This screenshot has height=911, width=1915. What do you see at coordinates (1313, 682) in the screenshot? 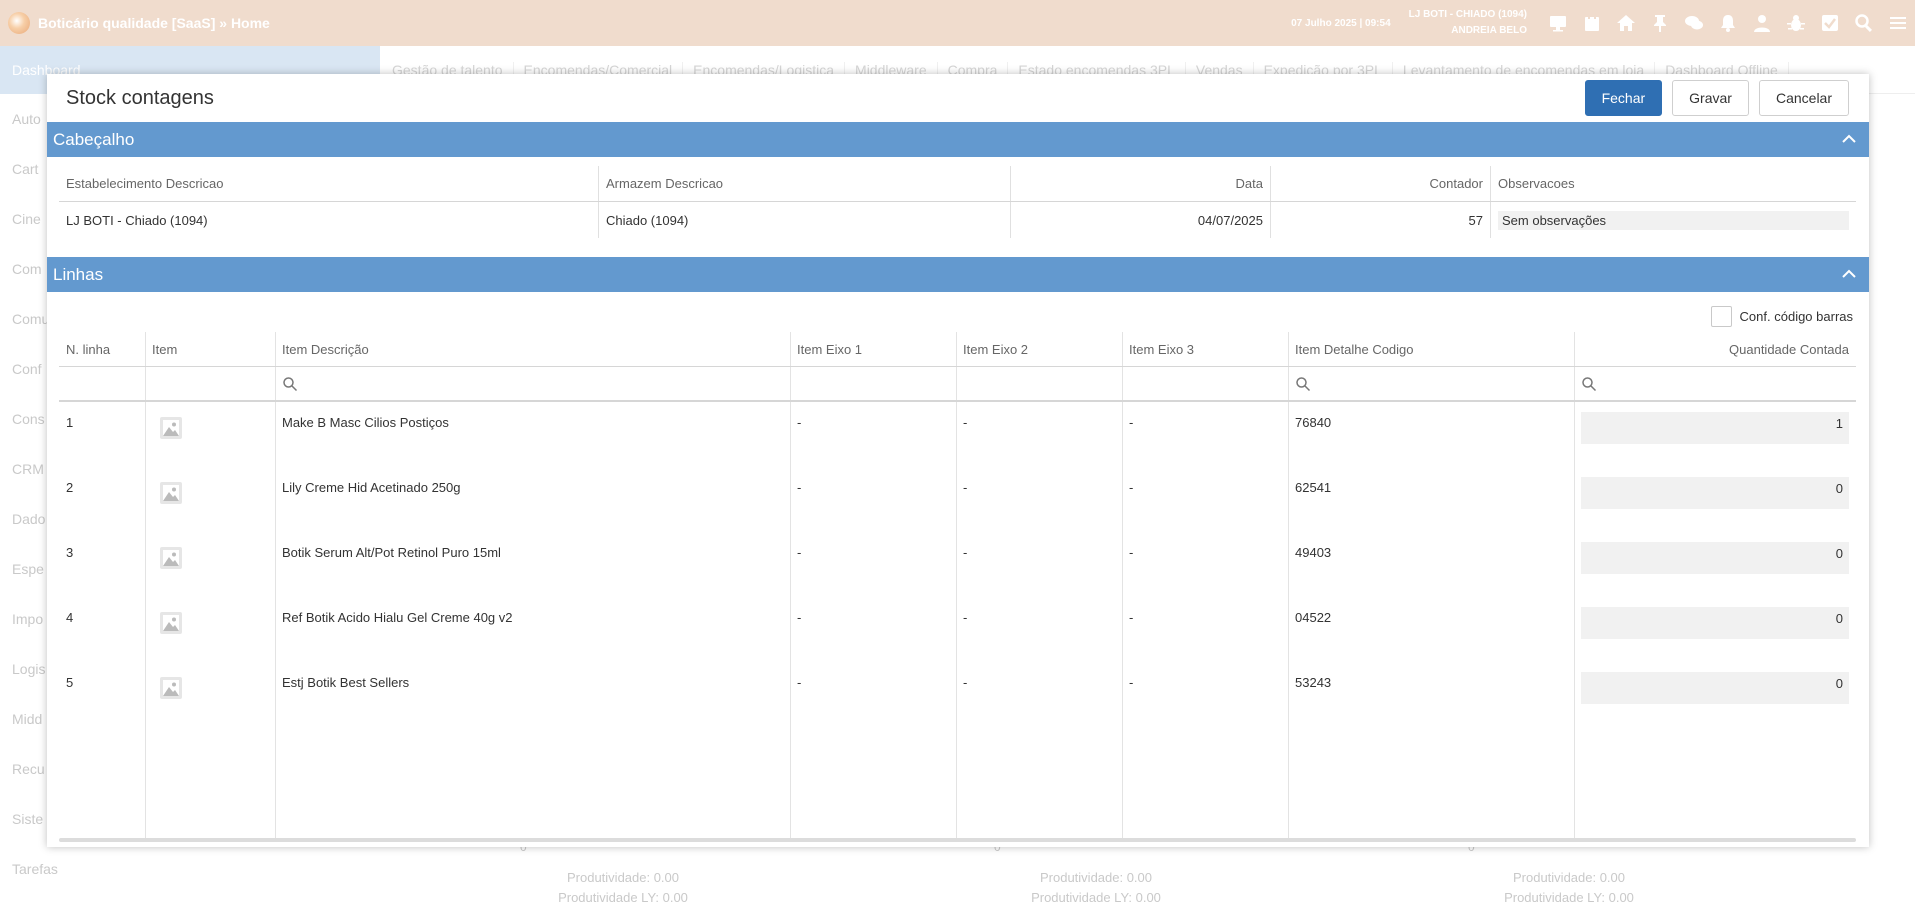
I see `item-detail-code: 53243` at bounding box center [1313, 682].